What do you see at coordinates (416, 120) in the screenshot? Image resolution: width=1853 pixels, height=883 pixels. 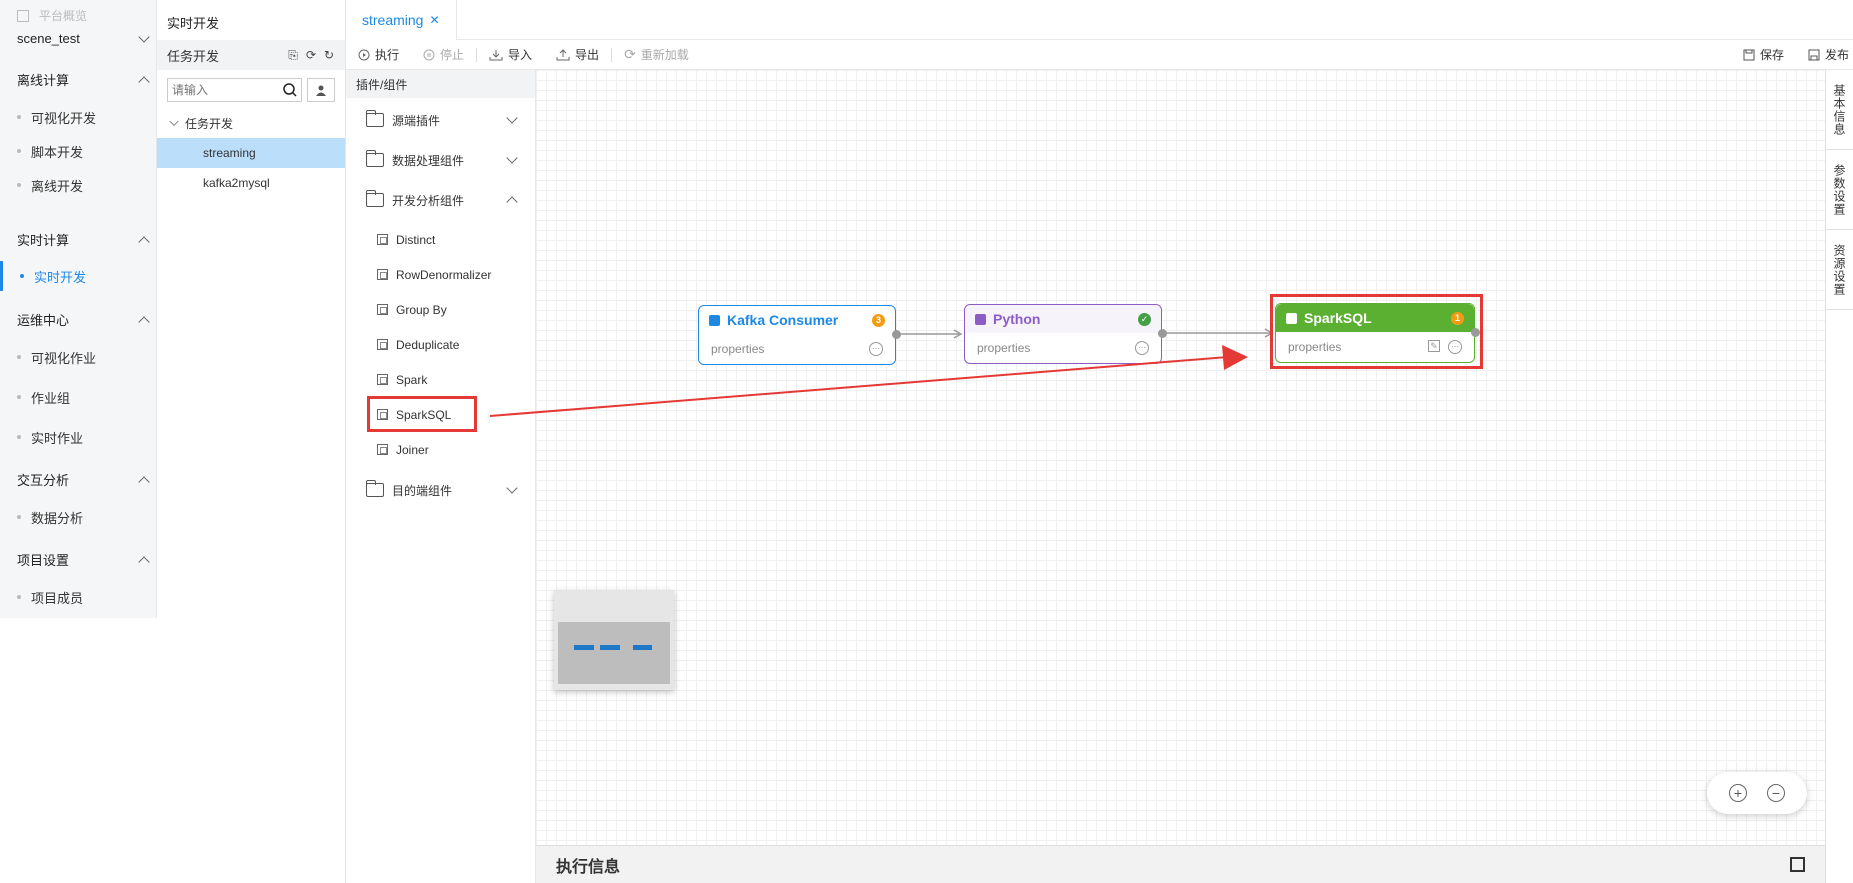 I see `folder-label: 源端插件` at bounding box center [416, 120].